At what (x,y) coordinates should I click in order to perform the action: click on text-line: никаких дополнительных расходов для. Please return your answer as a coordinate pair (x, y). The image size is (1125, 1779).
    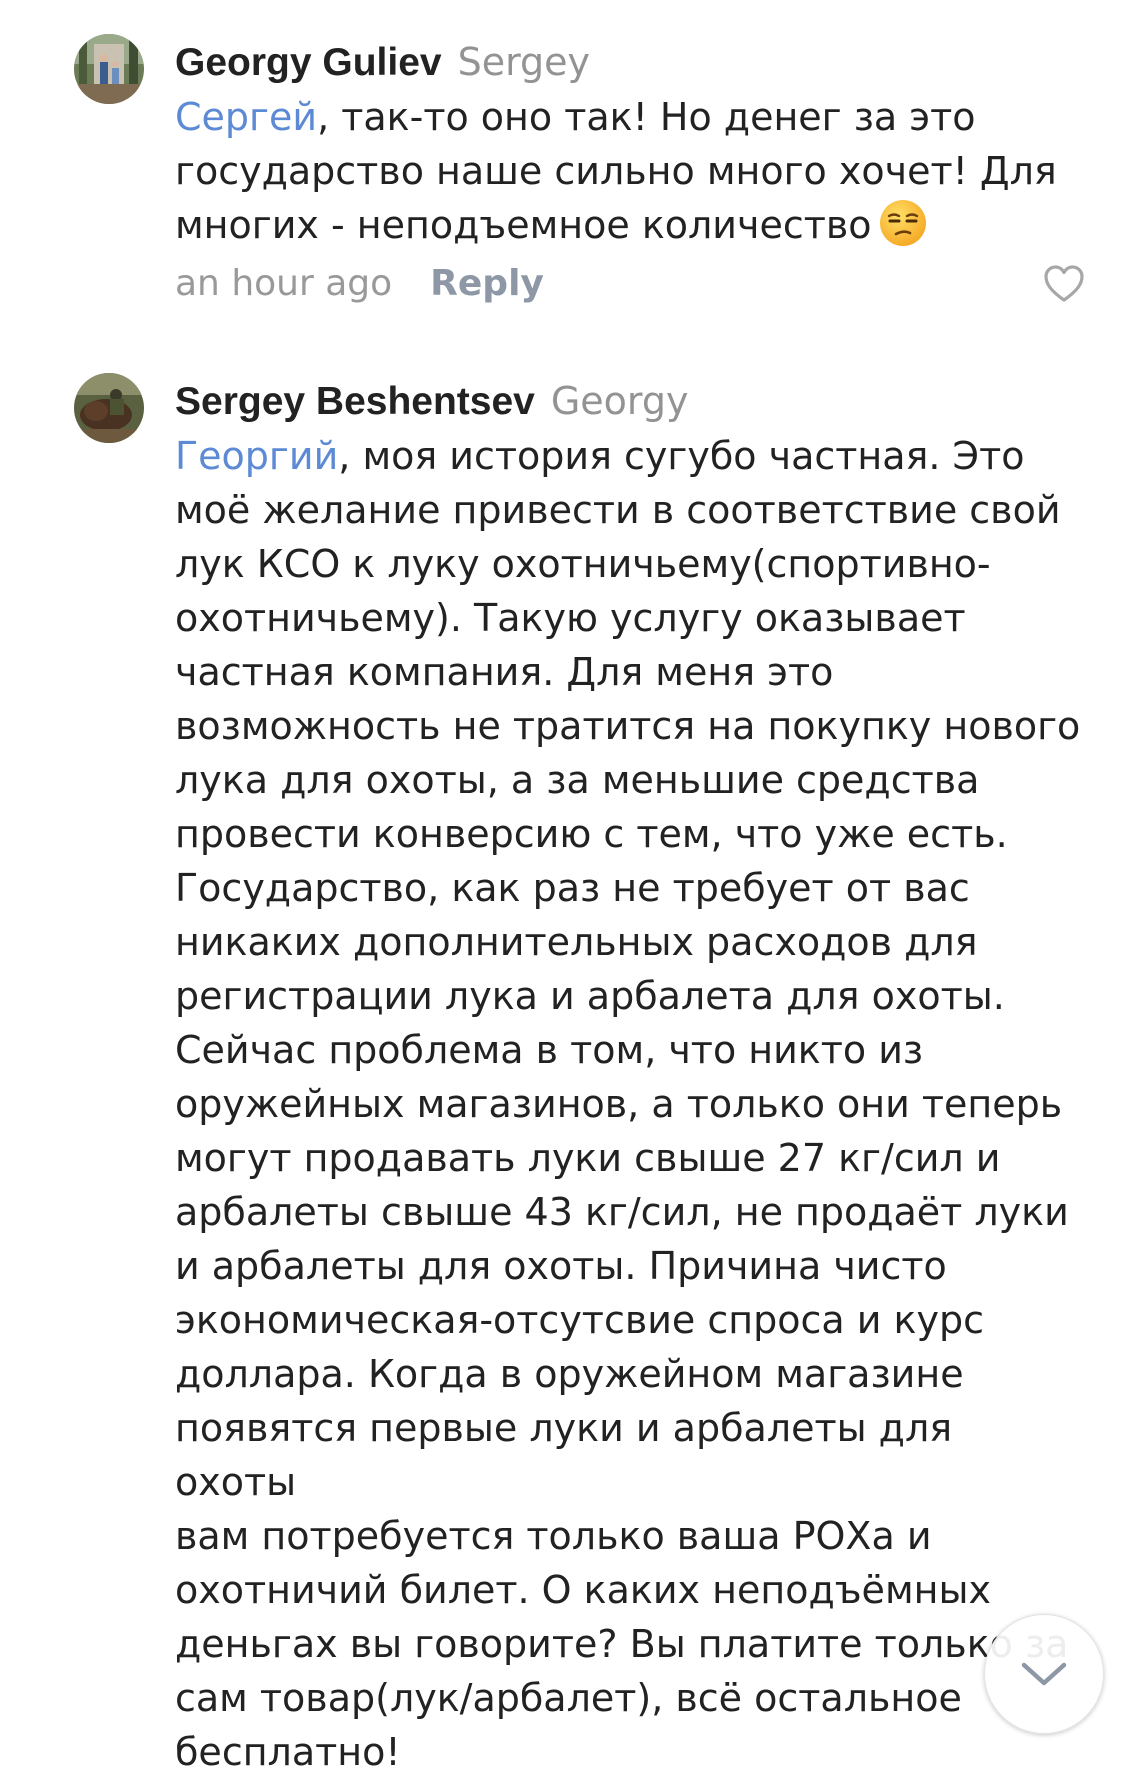
    Looking at the image, I should click on (576, 942).